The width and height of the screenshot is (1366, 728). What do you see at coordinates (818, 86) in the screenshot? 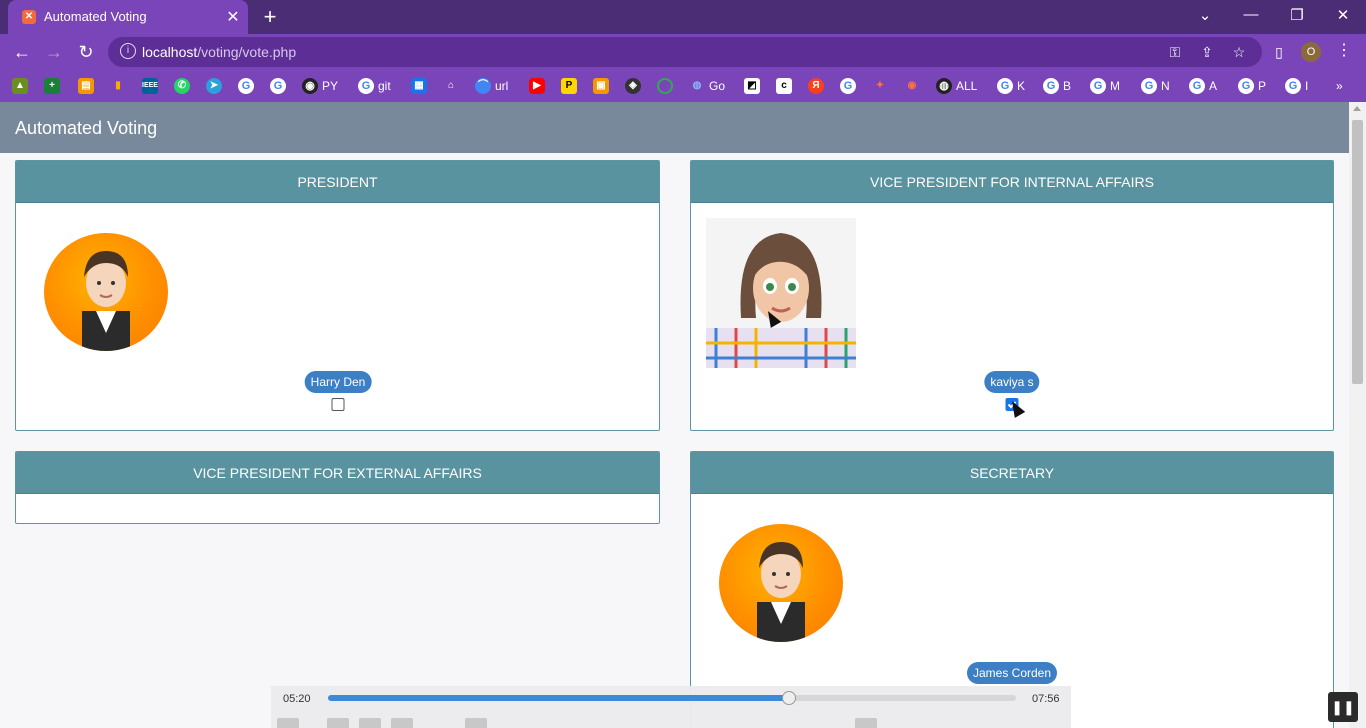
I see `bookmark-icon: Я` at bounding box center [818, 86].